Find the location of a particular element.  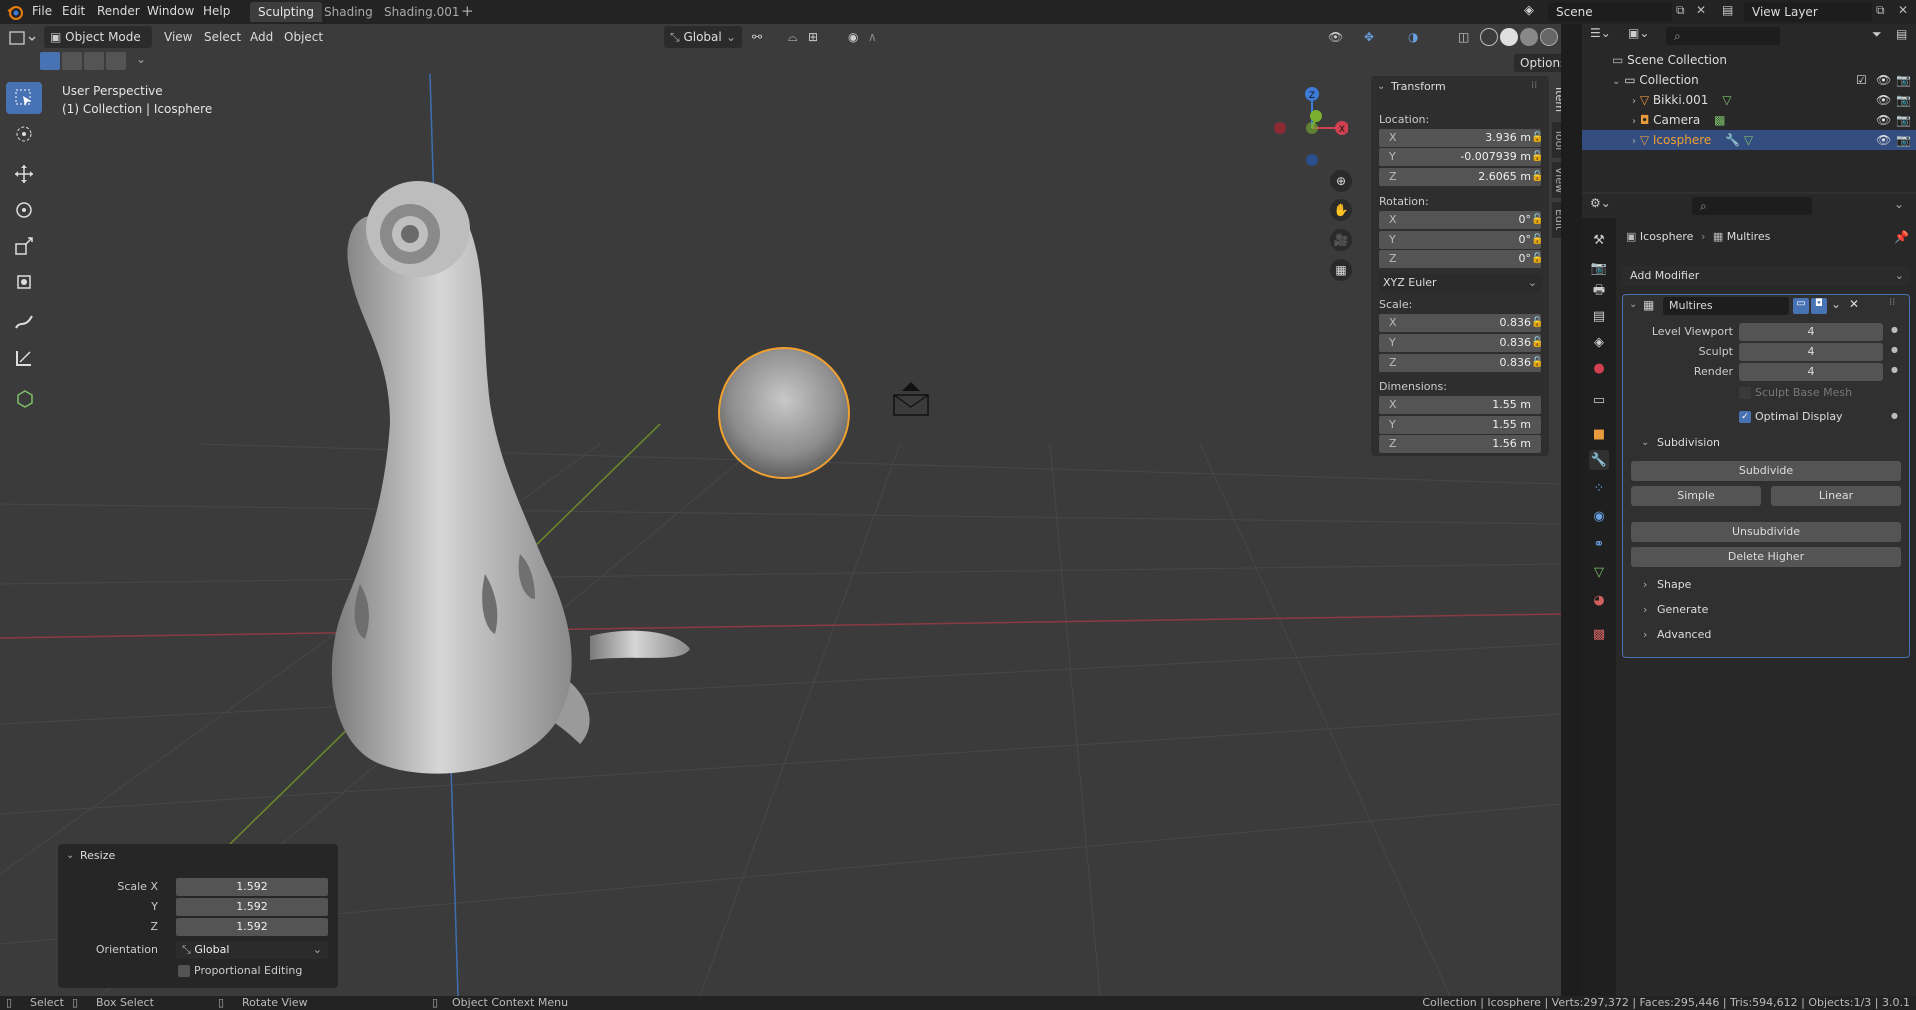

chevron-down-icon: ⌄ is located at coordinates (1899, 204).